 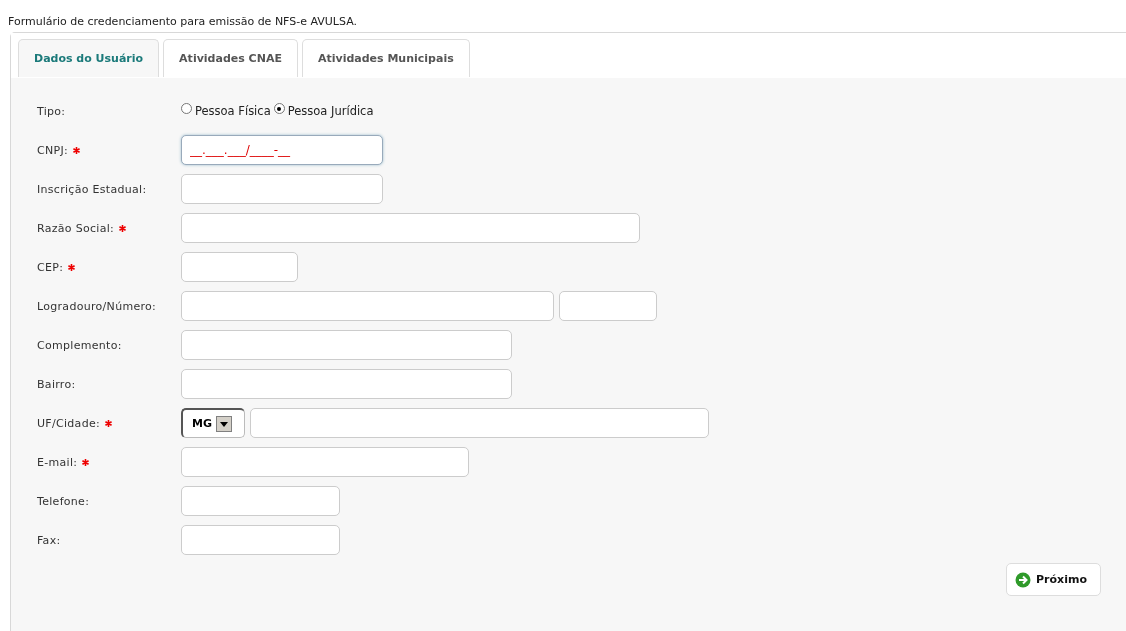 What do you see at coordinates (63, 501) in the screenshot?
I see `field-label: Telefone:` at bounding box center [63, 501].